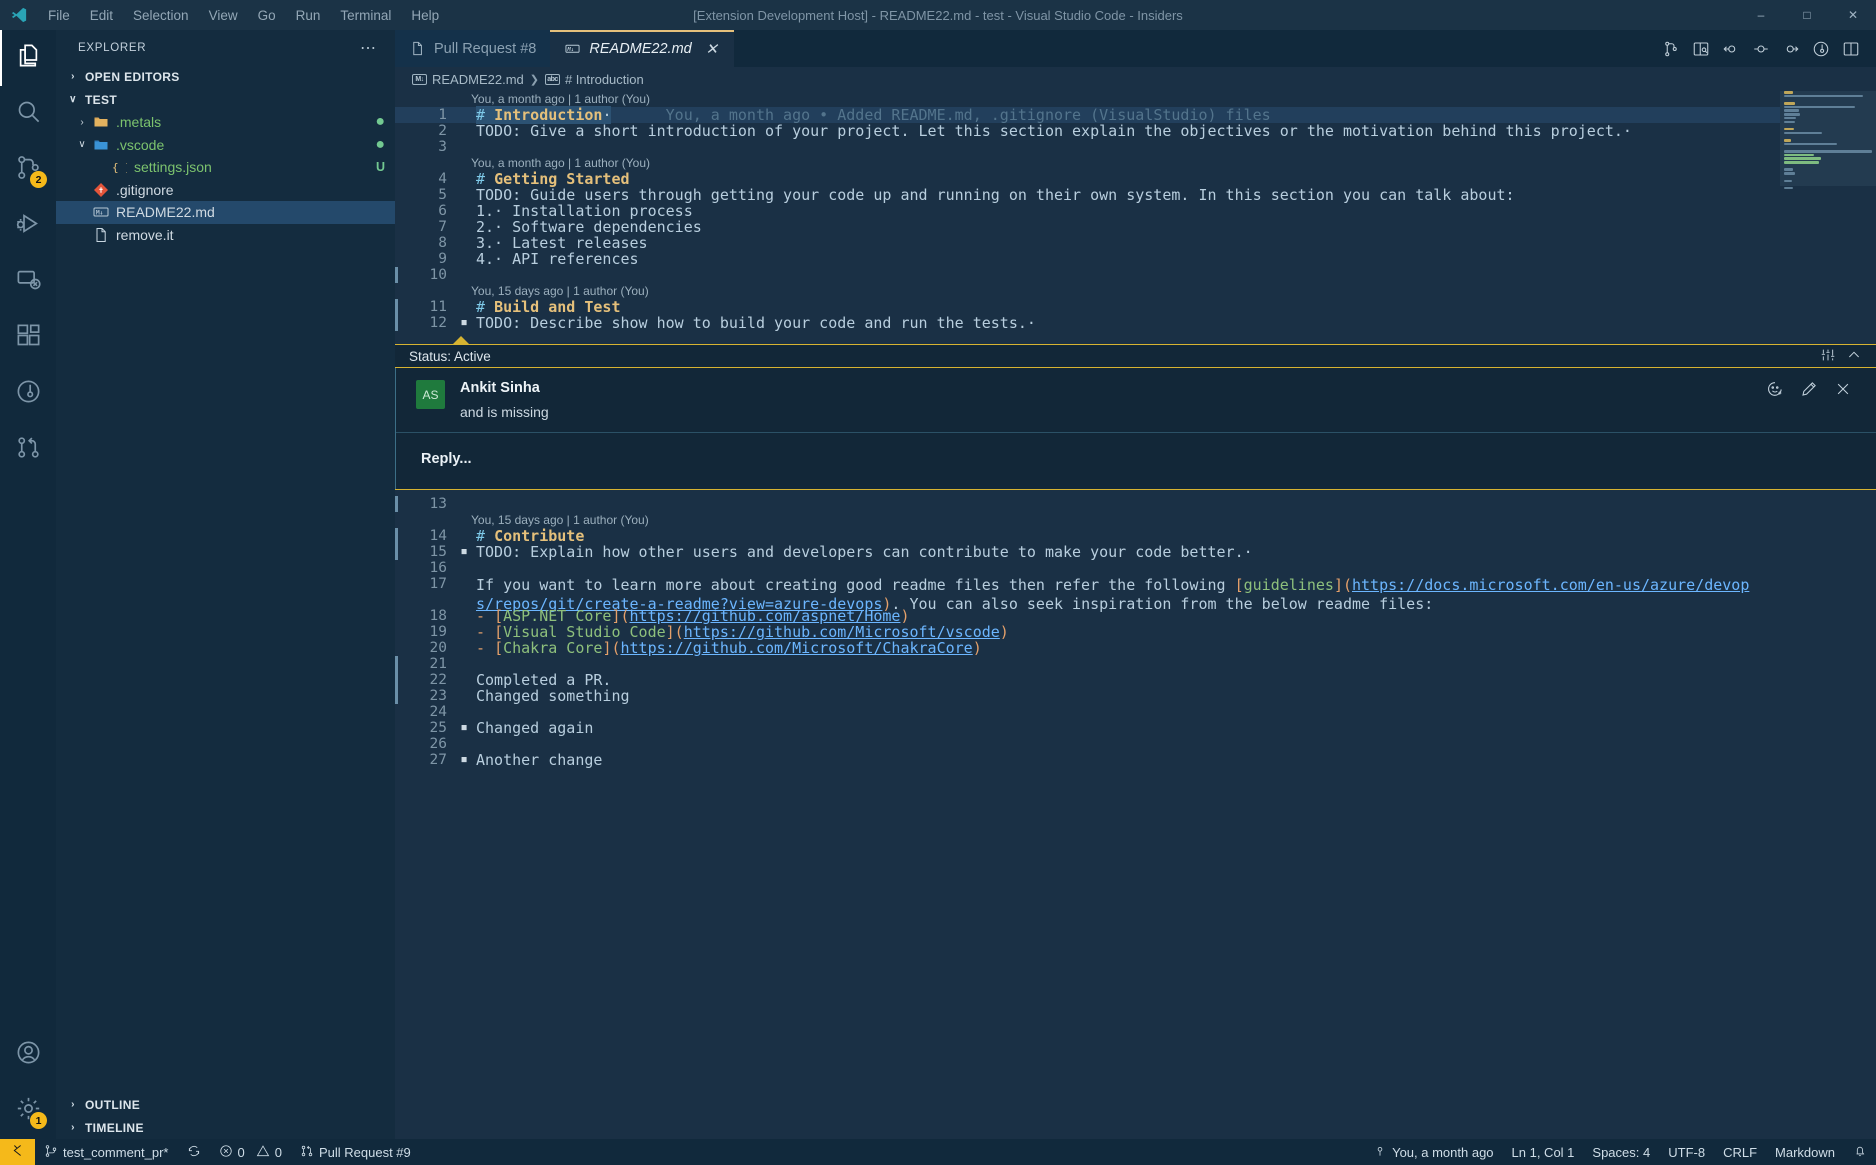 The height and width of the screenshot is (1165, 1876). I want to click on code-line: 7 2.· Software dependencies, so click(1135, 227).